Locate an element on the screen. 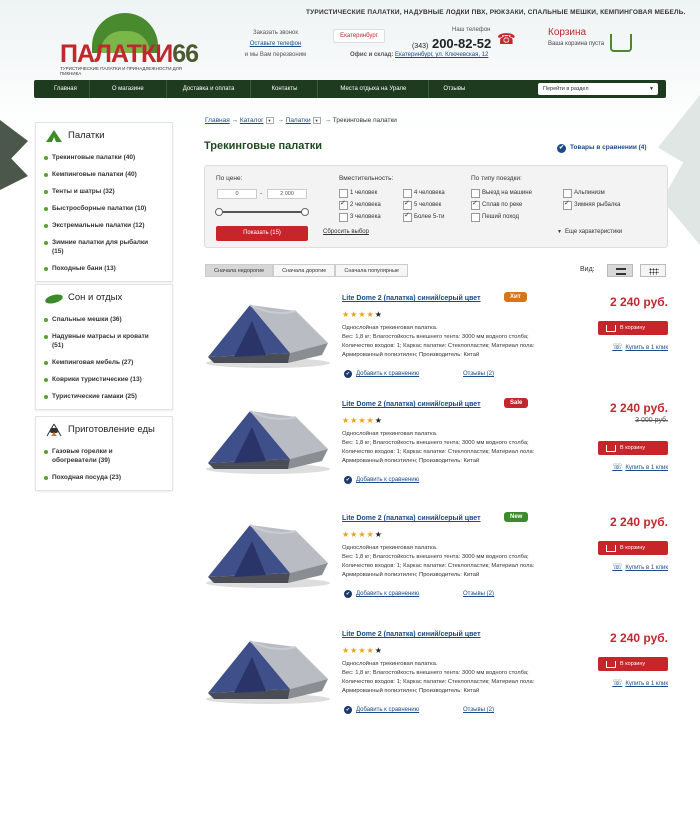  trip-checkbox: Альпинизм is located at coordinates (584, 193).